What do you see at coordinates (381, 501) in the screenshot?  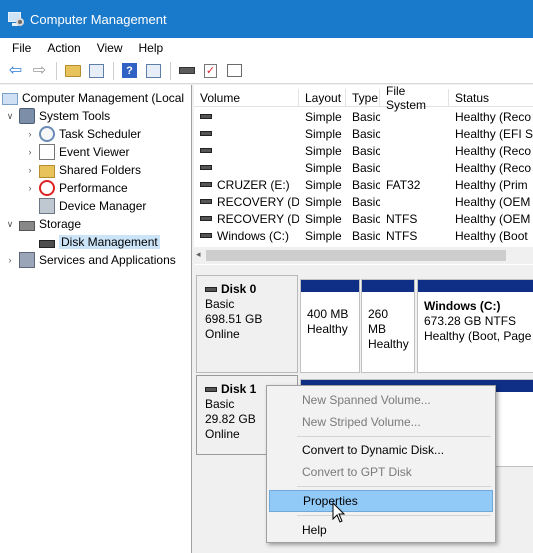 I see `menu-properties: Properties` at bounding box center [381, 501].